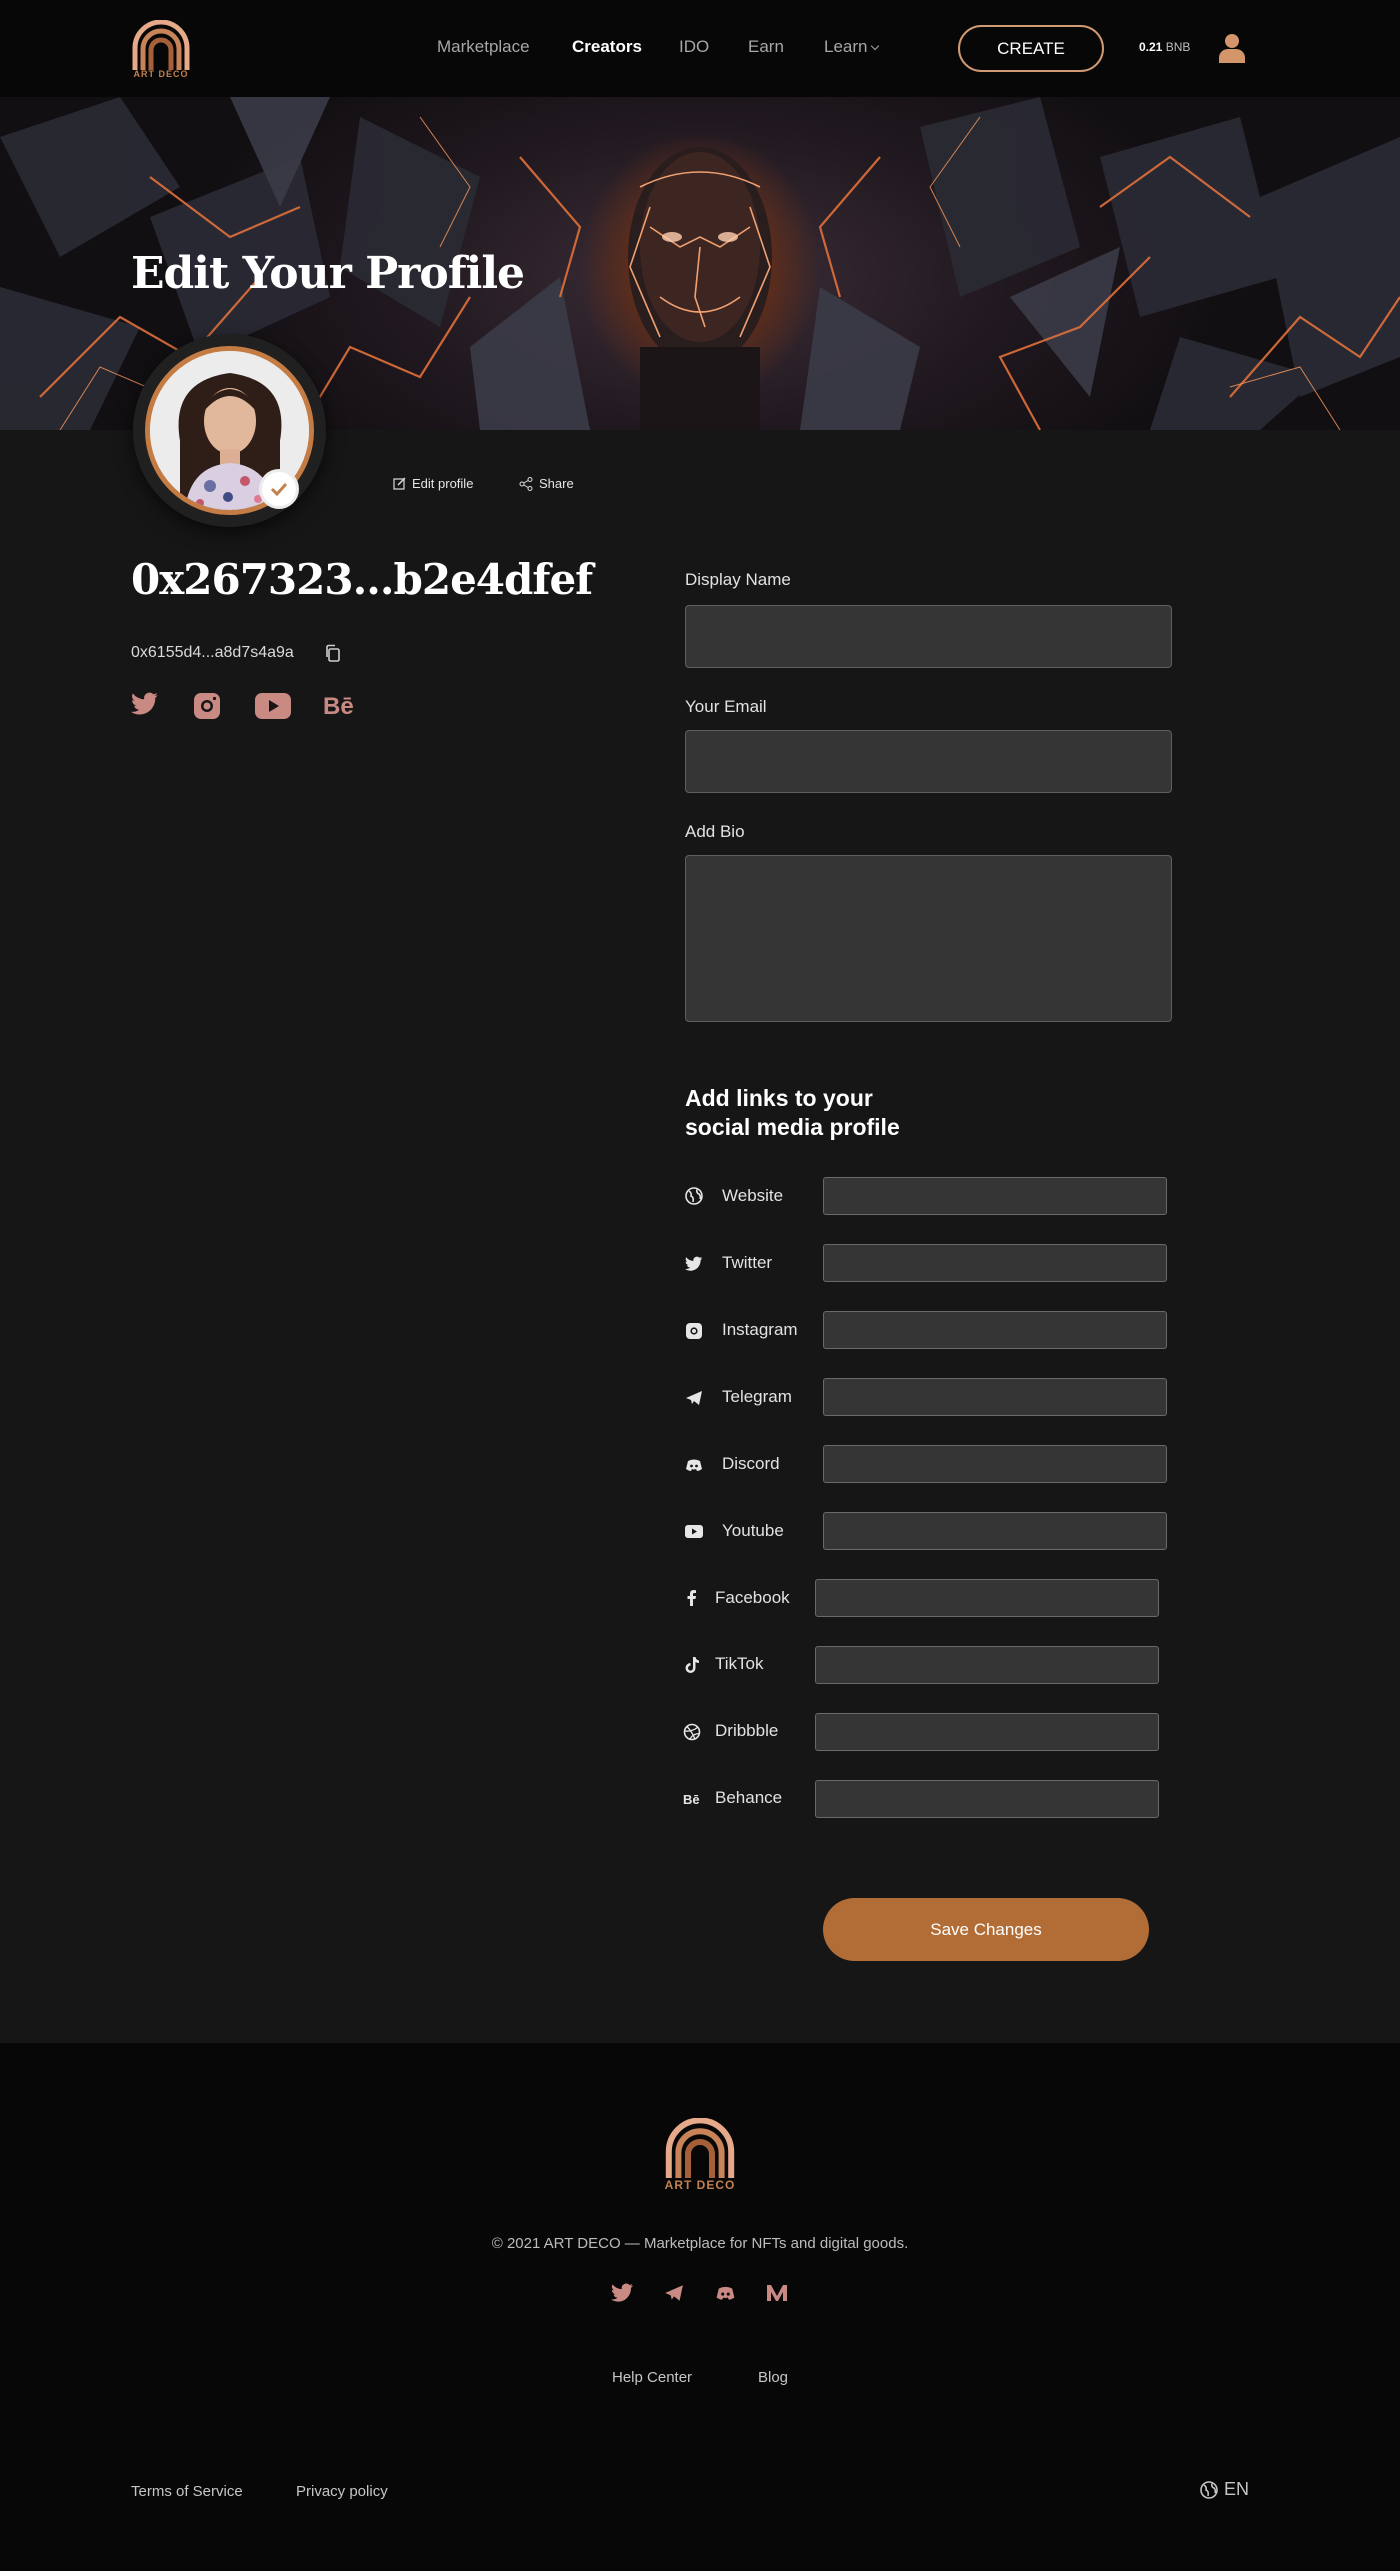 The image size is (1400, 2571). What do you see at coordinates (987, 1799) in the screenshot?
I see `behance-input` at bounding box center [987, 1799].